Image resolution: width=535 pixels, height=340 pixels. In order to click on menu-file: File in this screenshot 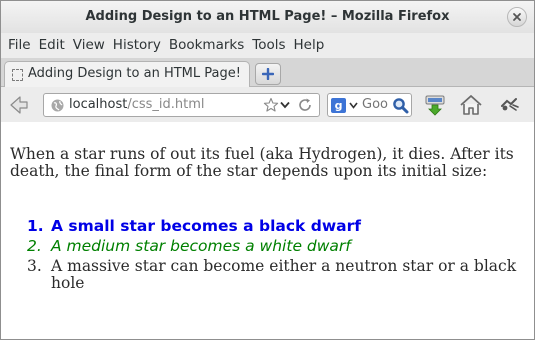, I will do `click(20, 45)`.